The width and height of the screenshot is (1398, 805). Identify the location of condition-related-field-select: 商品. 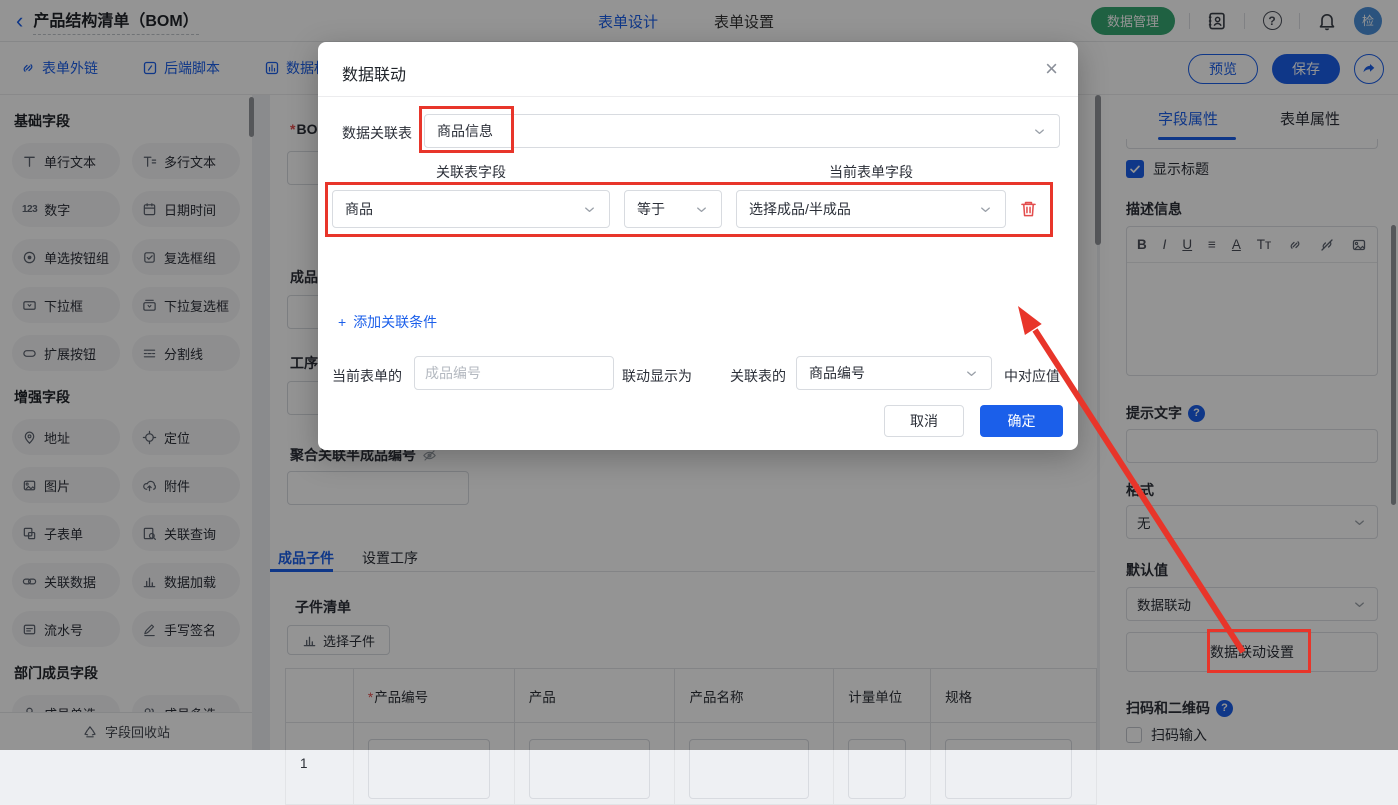
(471, 209).